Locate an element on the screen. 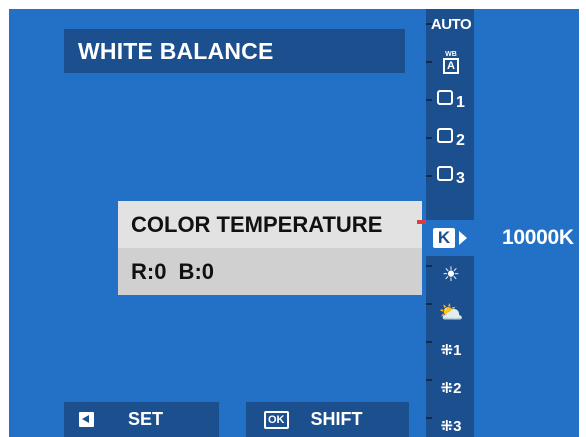  wb-mode-custom-3: 3 is located at coordinates (451, 176).